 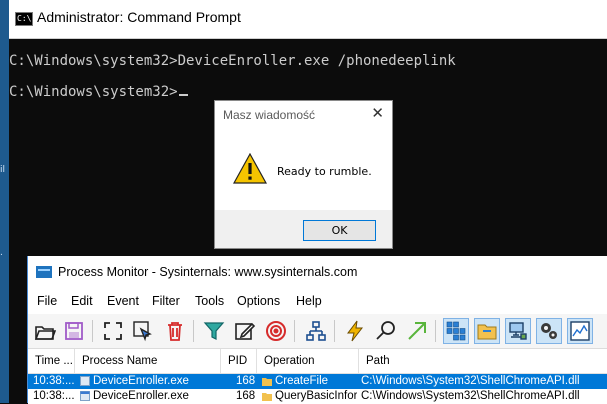 I want to click on menu-tools: Tools, so click(x=209, y=301).